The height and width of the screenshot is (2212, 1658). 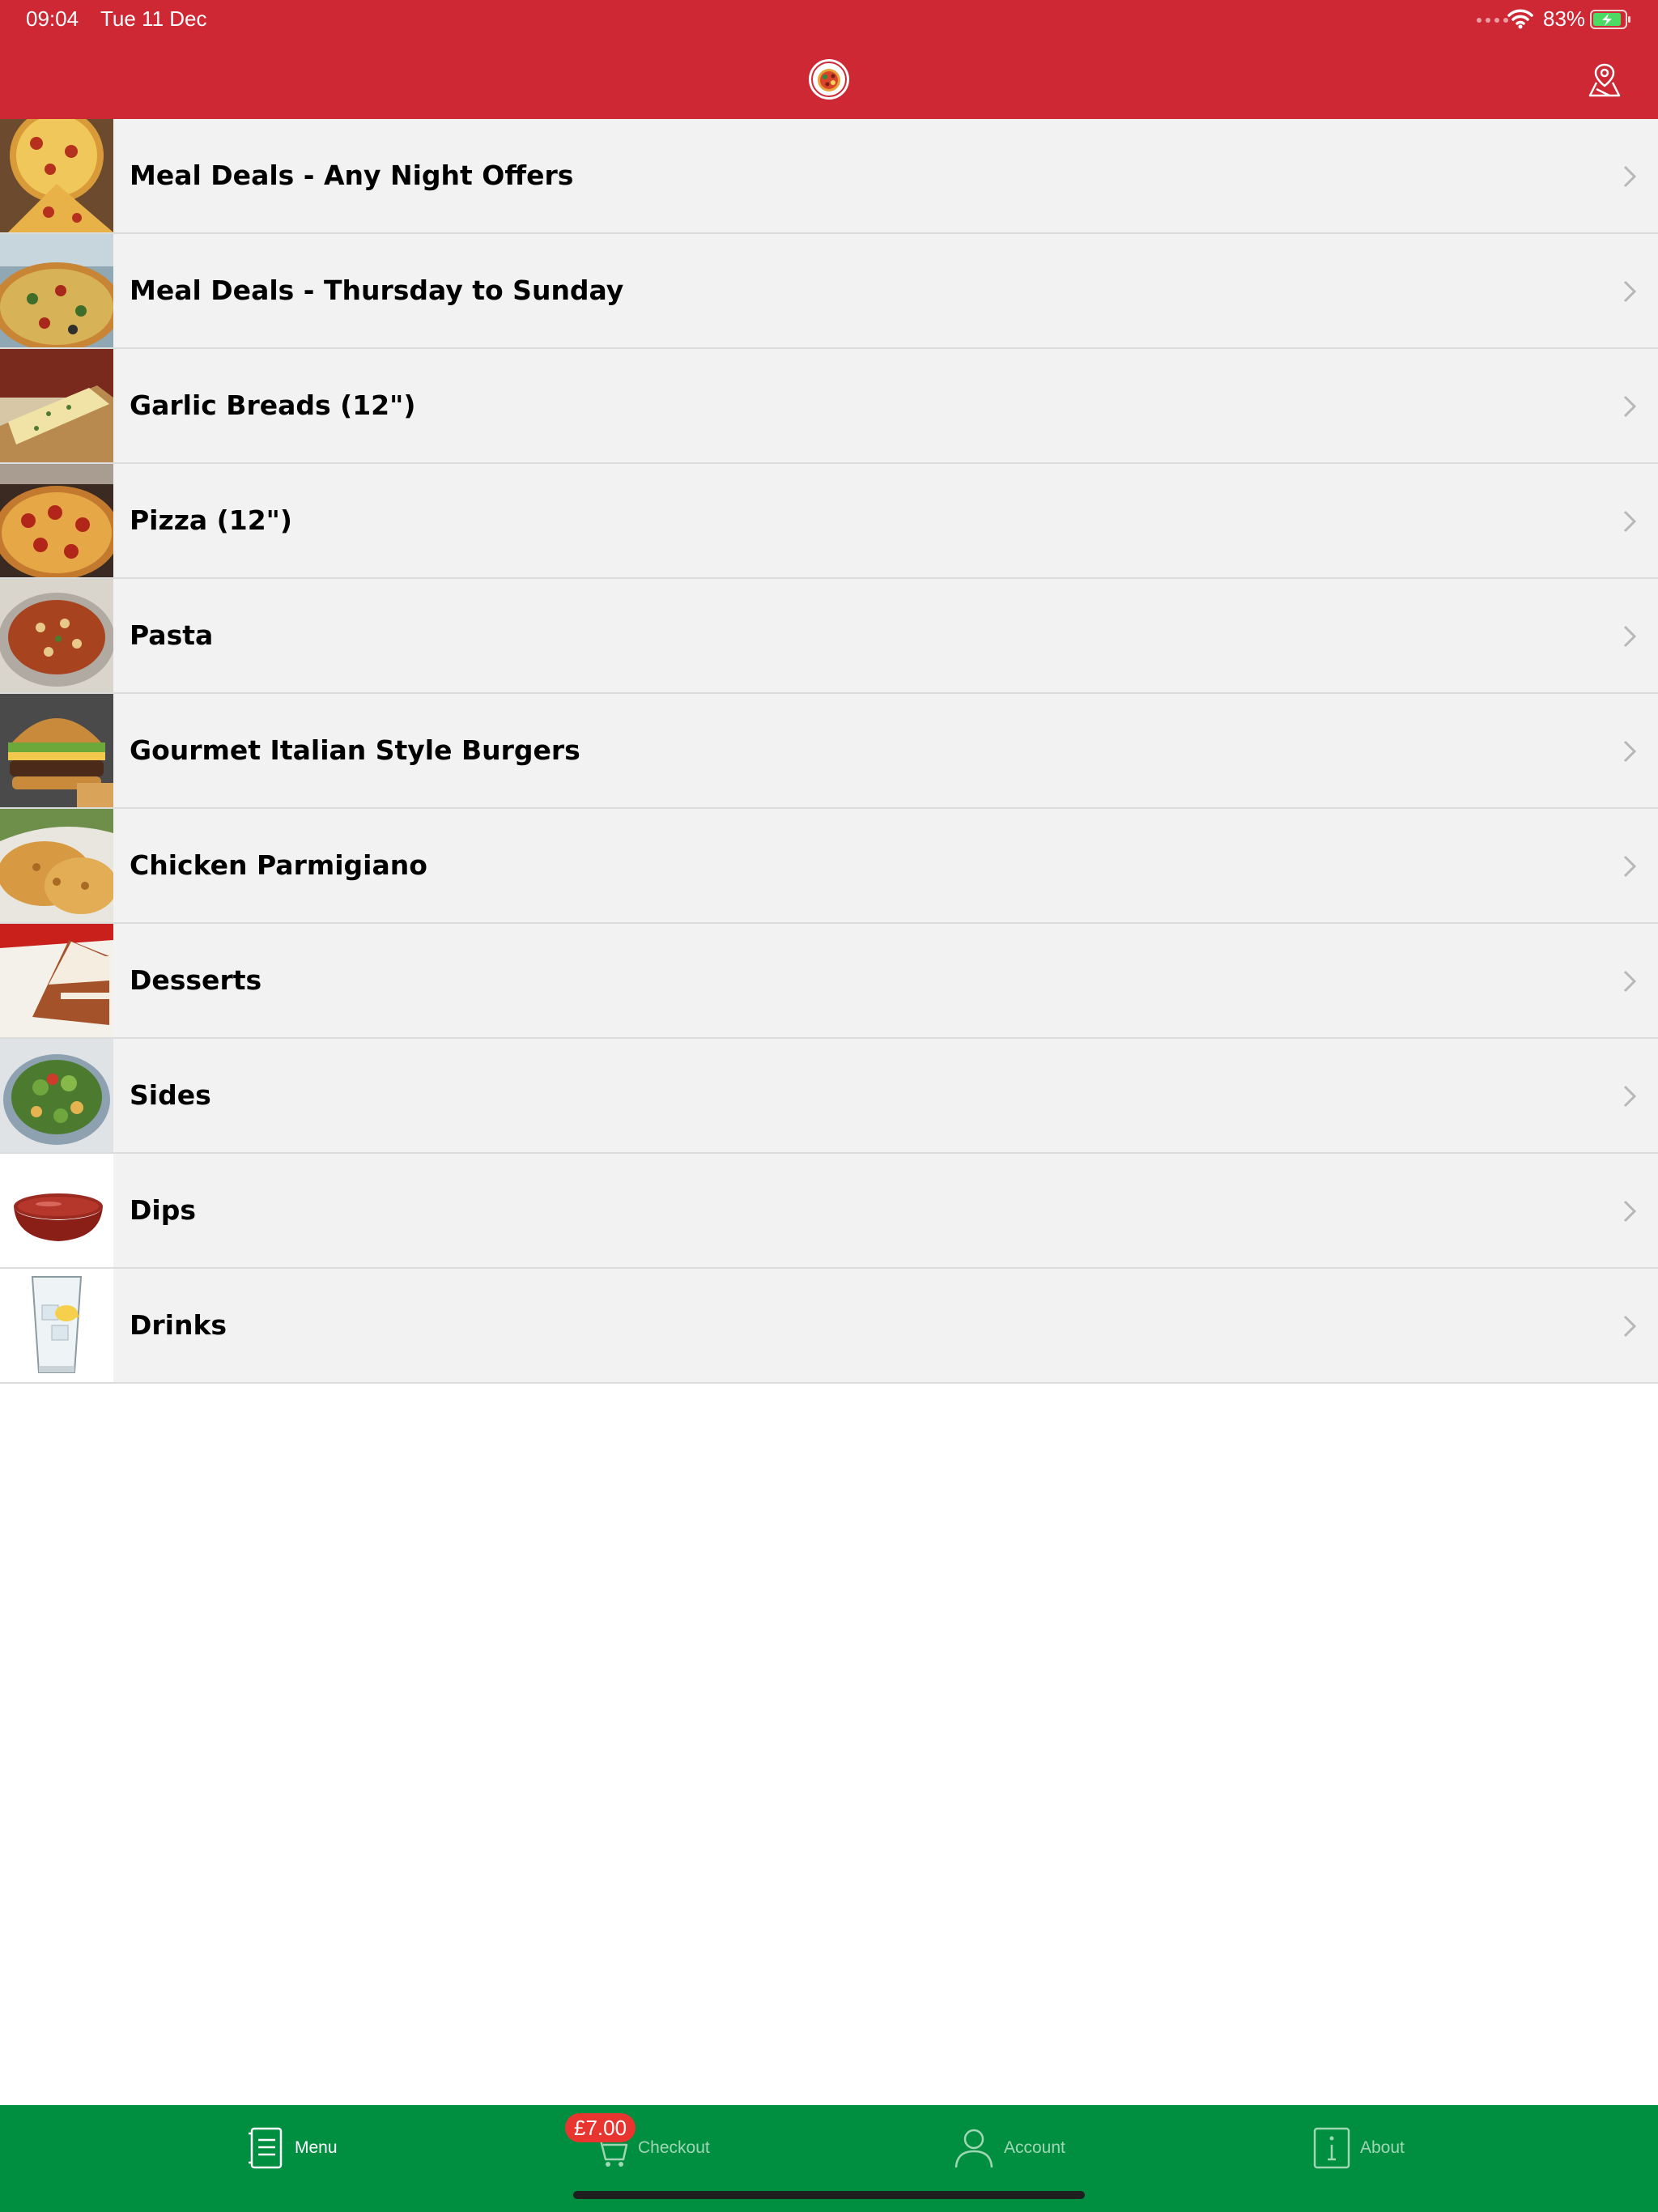 What do you see at coordinates (377, 290) in the screenshot?
I see `category-label: Meal Deals - Thursday to Sunday` at bounding box center [377, 290].